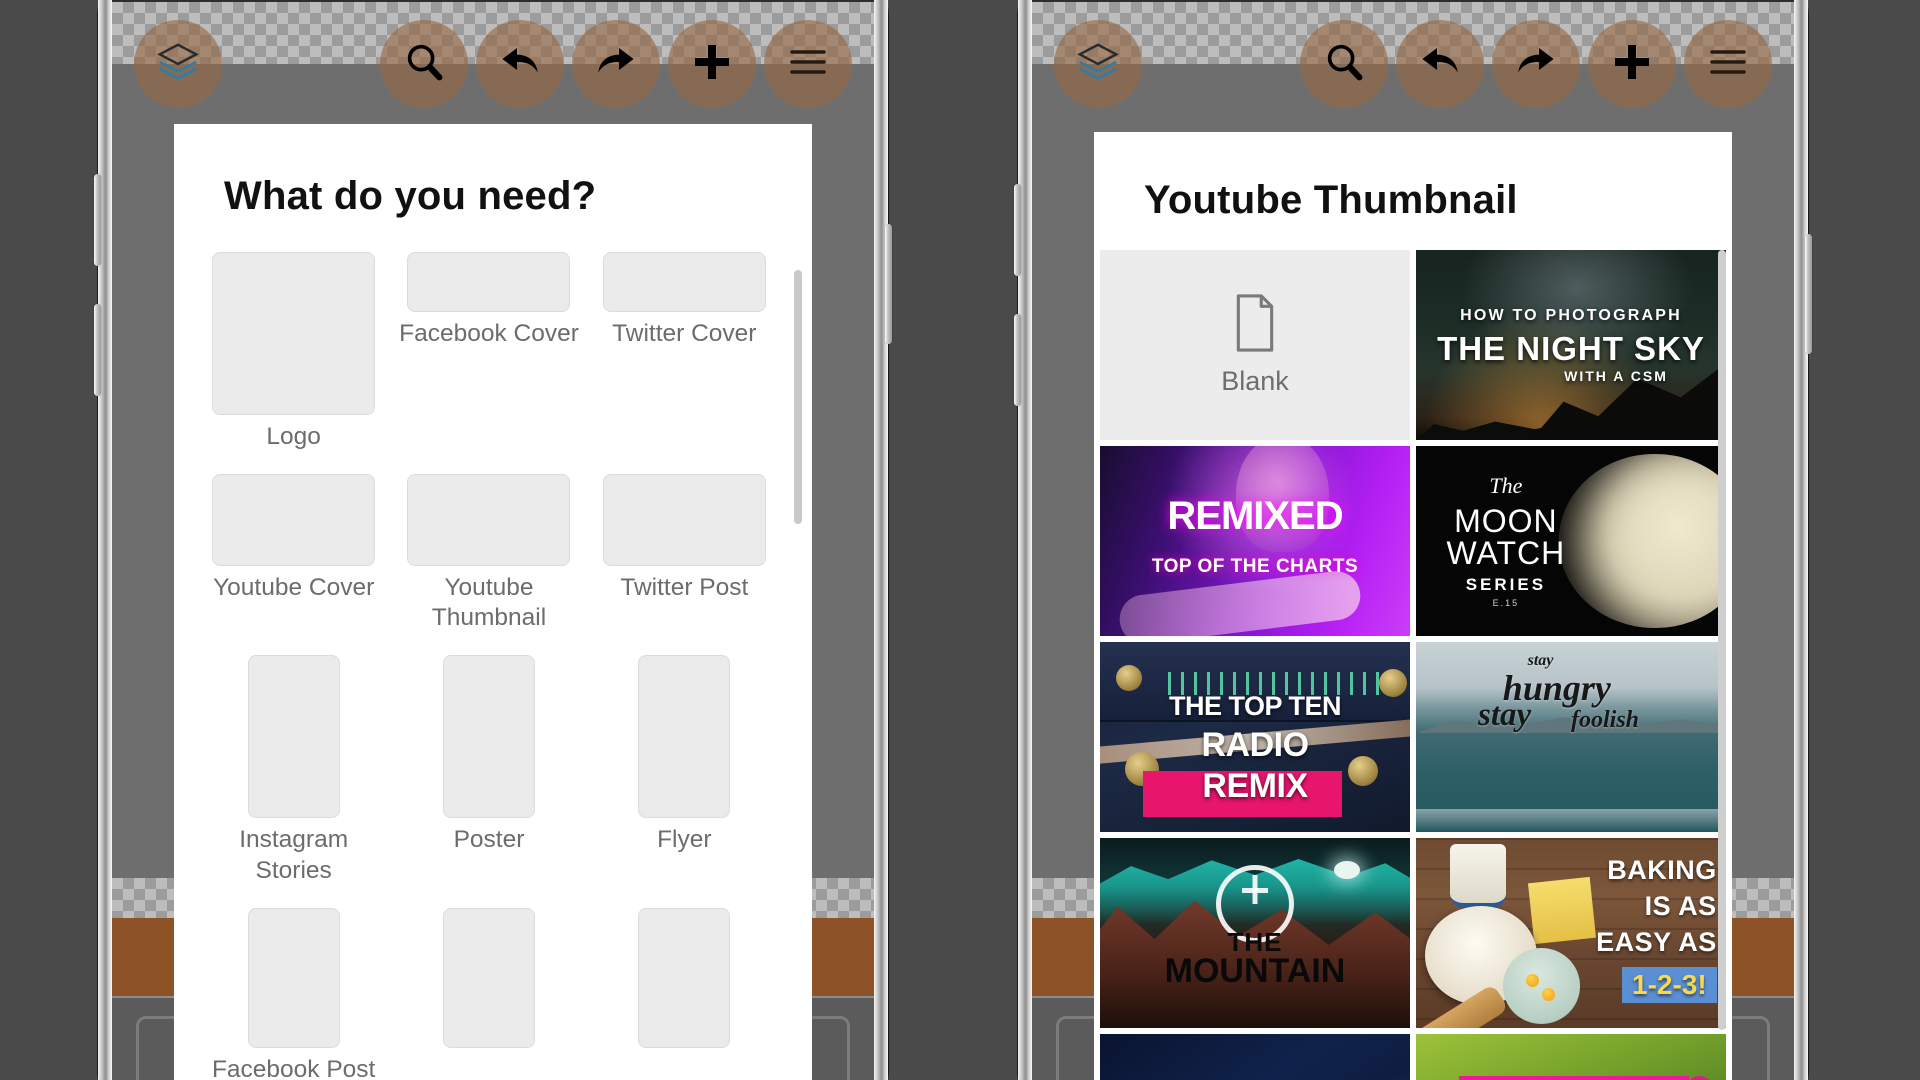 The height and width of the screenshot is (1080, 1920). What do you see at coordinates (1255, 933) in the screenshot?
I see `thumbnail-item-the-mountain: THE MOUNTAIN` at bounding box center [1255, 933].